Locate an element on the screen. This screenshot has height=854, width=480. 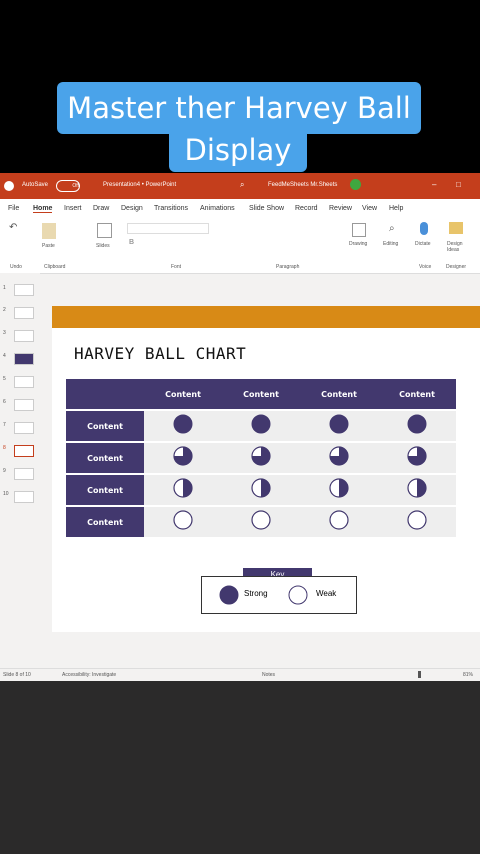
bold-icon: B is located at coordinates (131, 242).